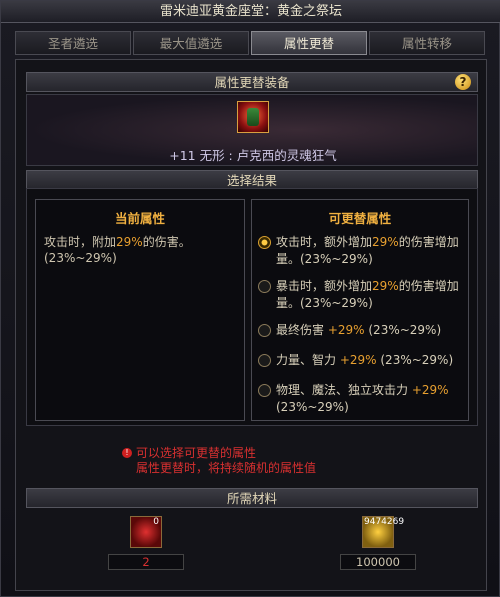  What do you see at coordinates (117, 250) in the screenshot?
I see `current-attribute-text: 攻击时，附加29%的伤害。(23%~29%)` at bounding box center [117, 250].